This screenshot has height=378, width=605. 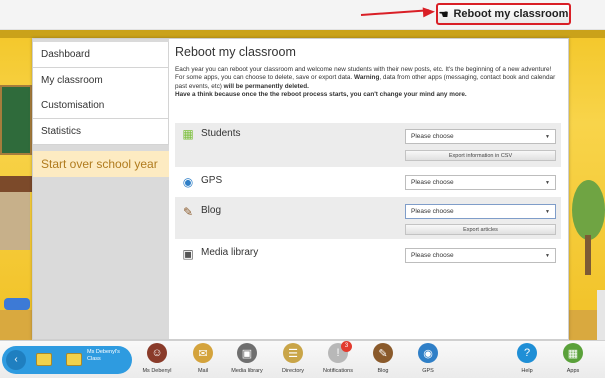 I want to click on top-bar: ☚ Reboot my classroom, so click(x=302, y=15).